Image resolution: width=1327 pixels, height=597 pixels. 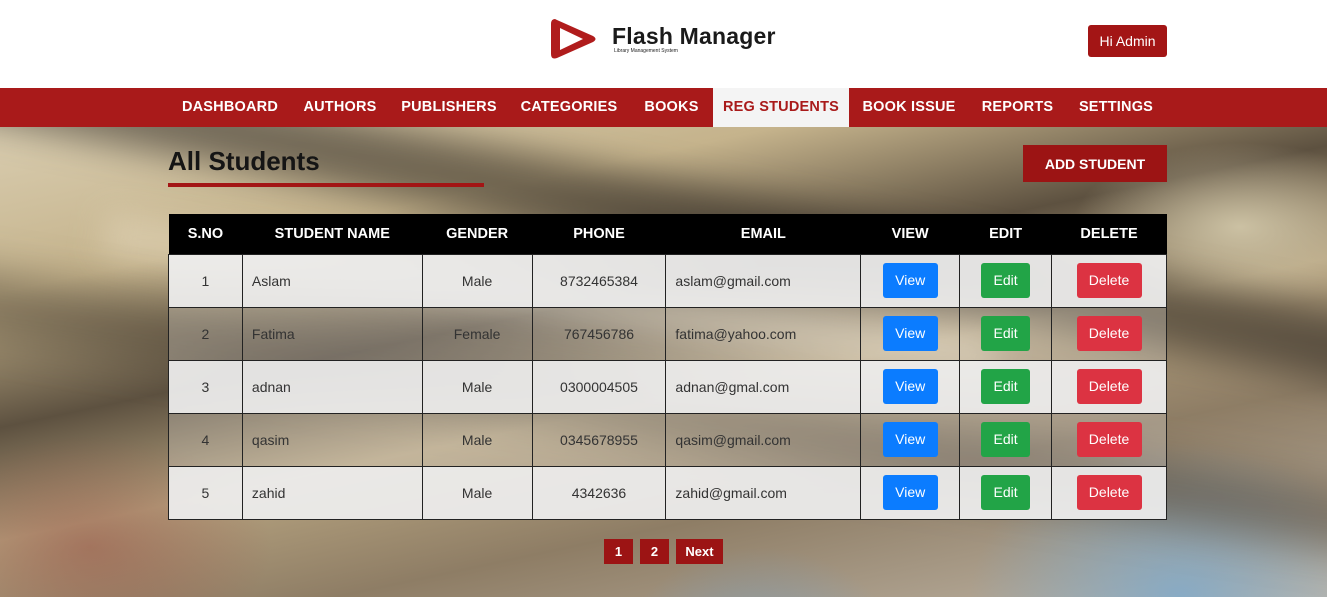 I want to click on cell-name: qasim, so click(x=332, y=439).